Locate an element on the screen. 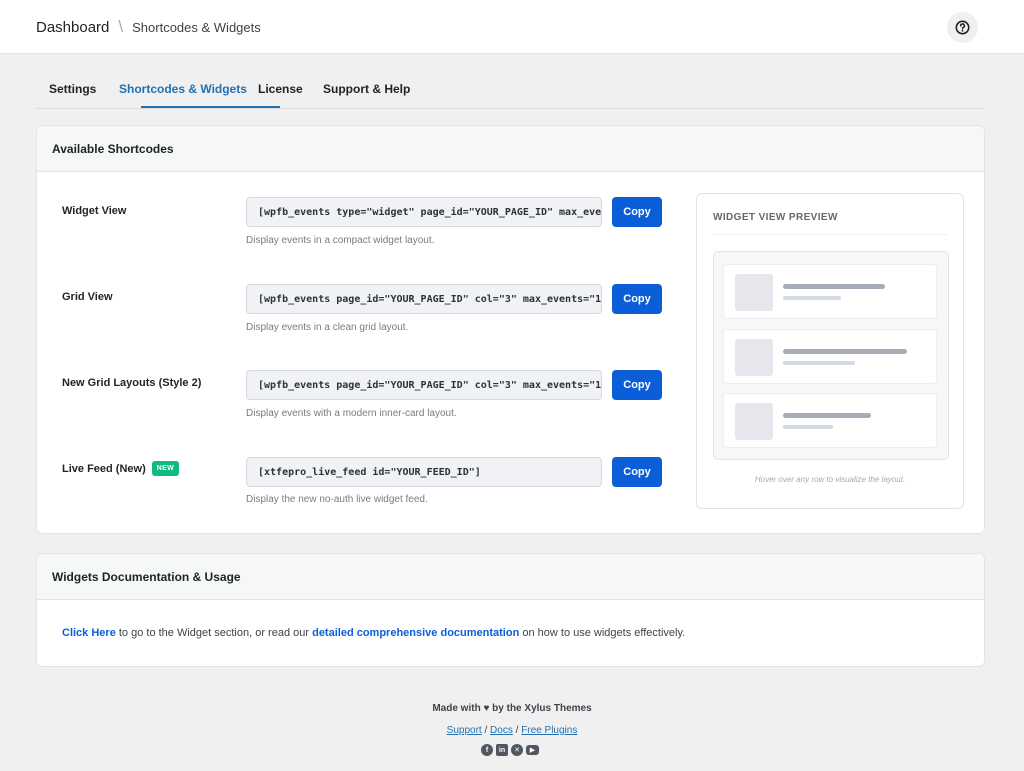 This screenshot has height=771, width=1024. preview-title: WIDGET VIEW PREVIEW is located at coordinates (775, 217).